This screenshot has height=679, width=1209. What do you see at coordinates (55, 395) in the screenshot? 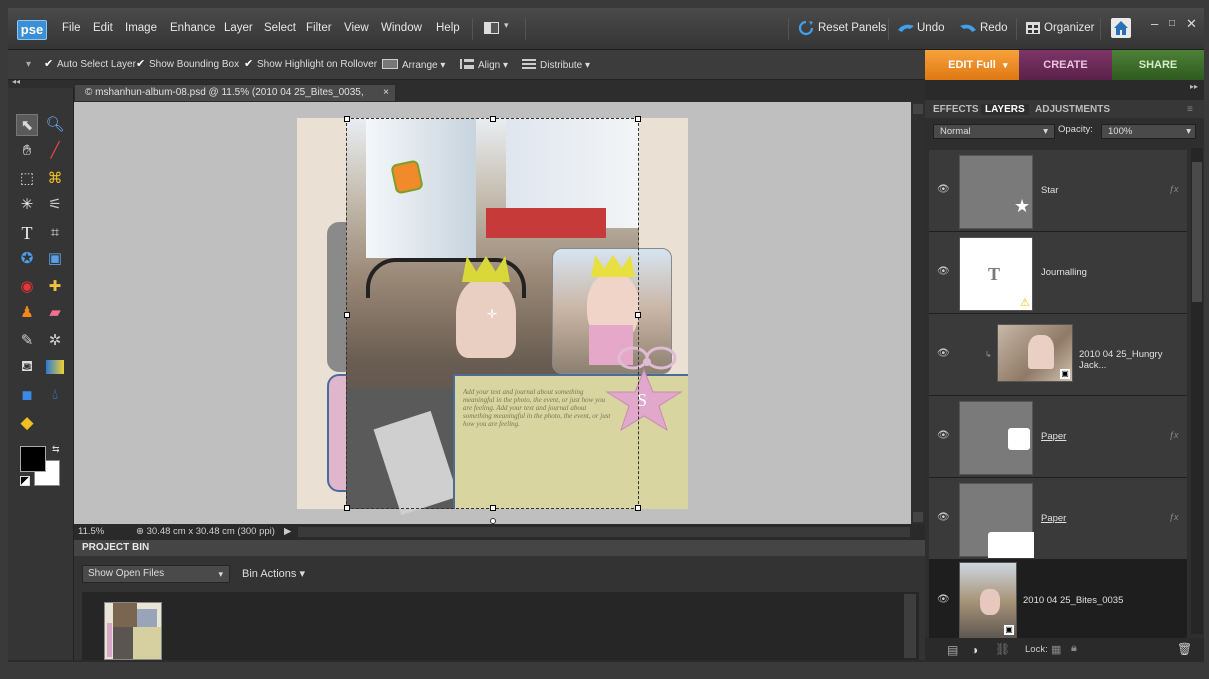
I see `blur-tool-icon: 💧︎` at bounding box center [55, 395].